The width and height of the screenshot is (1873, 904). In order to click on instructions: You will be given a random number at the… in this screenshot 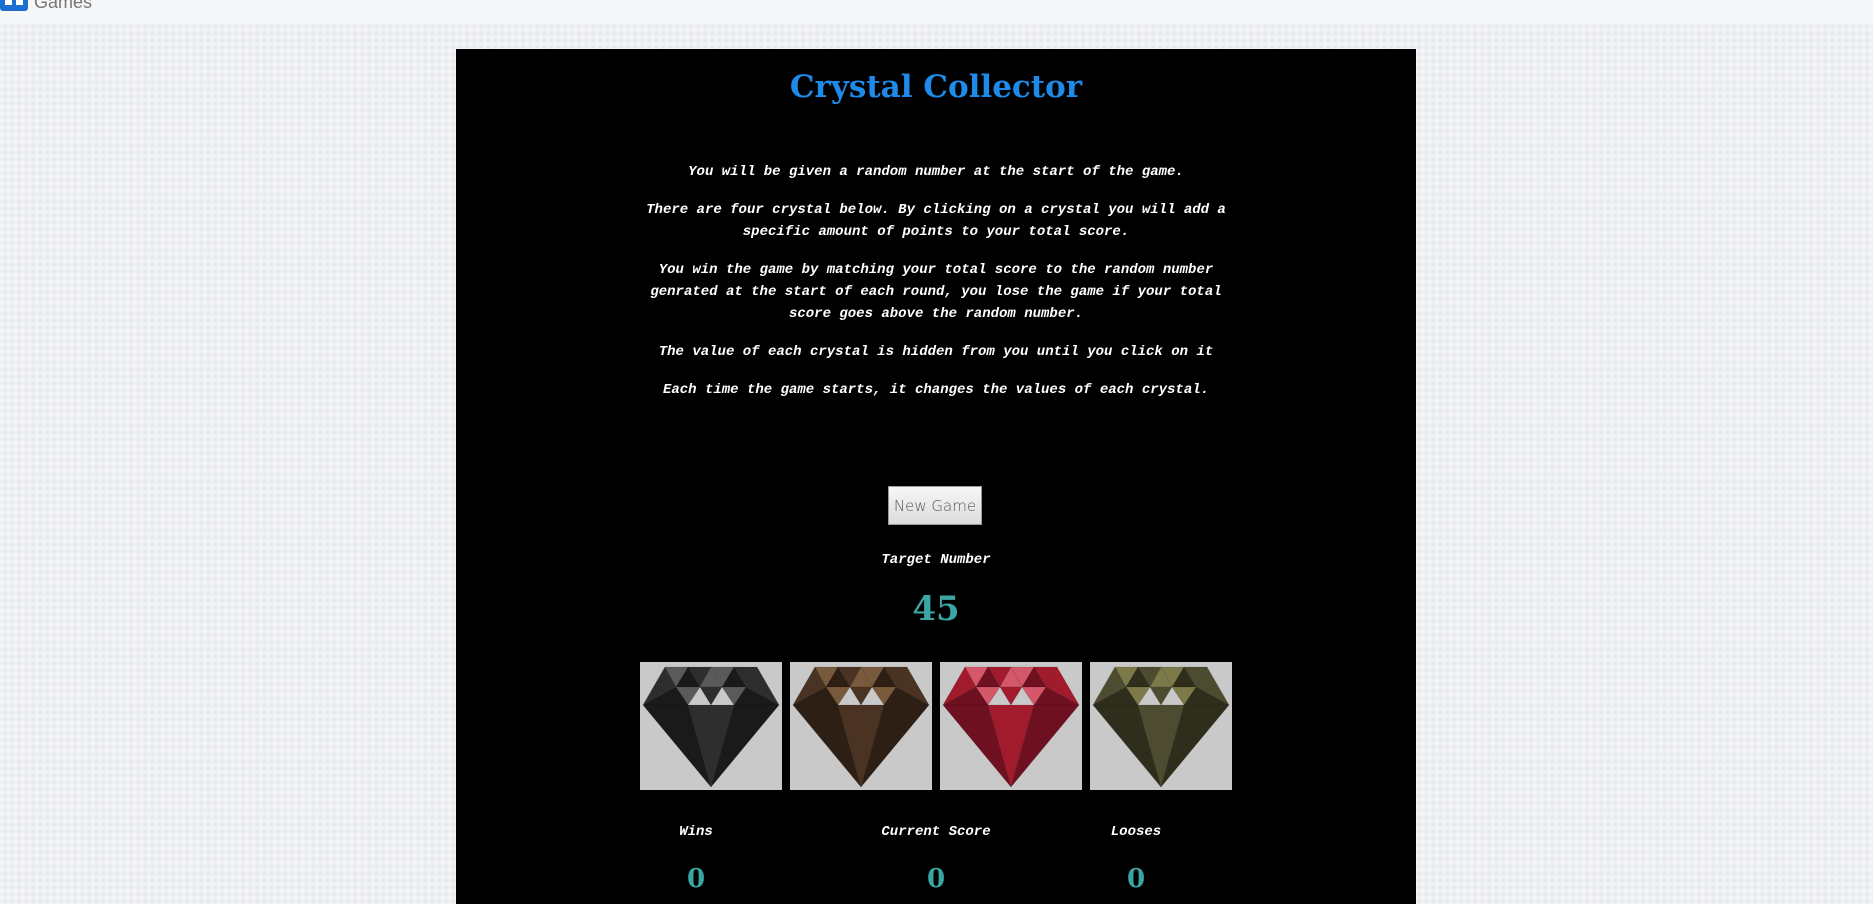, I will do `click(936, 289)`.